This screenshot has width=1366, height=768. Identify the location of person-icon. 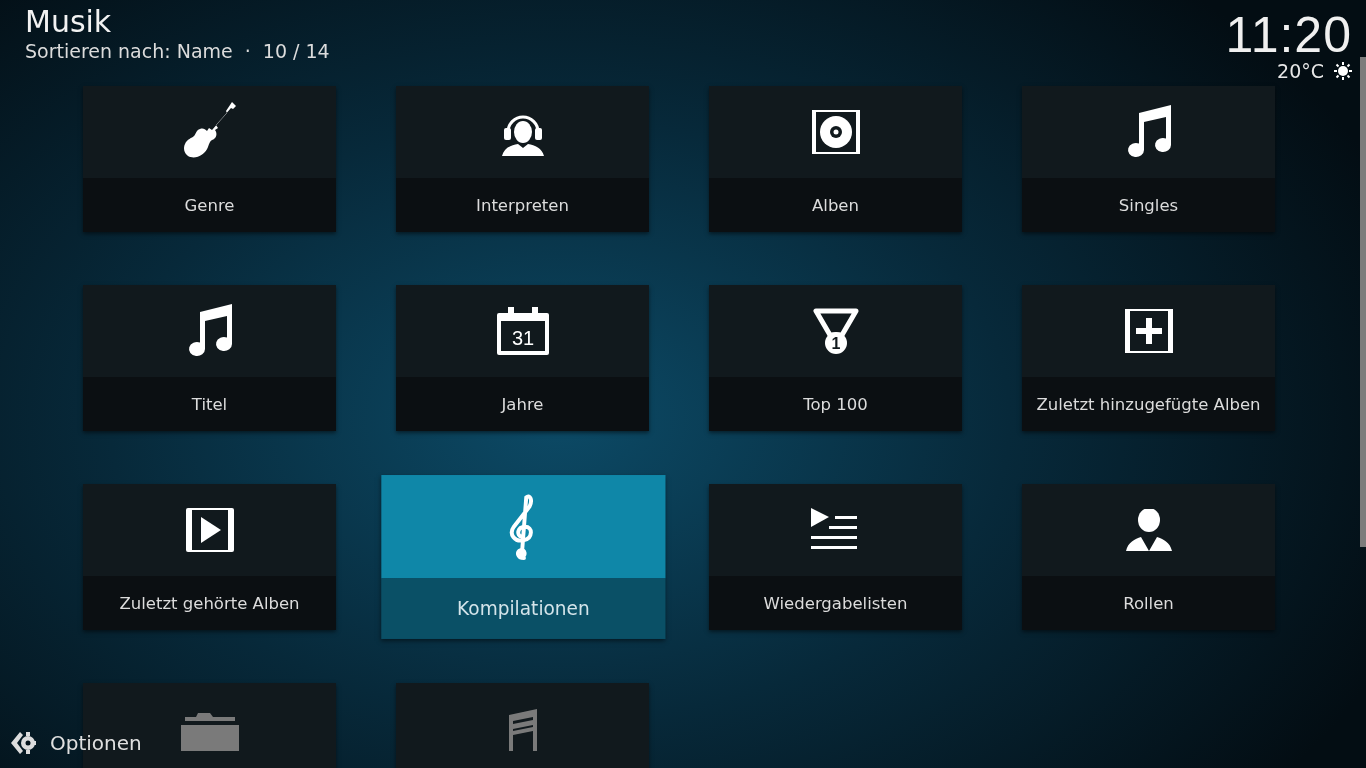
(1148, 530).